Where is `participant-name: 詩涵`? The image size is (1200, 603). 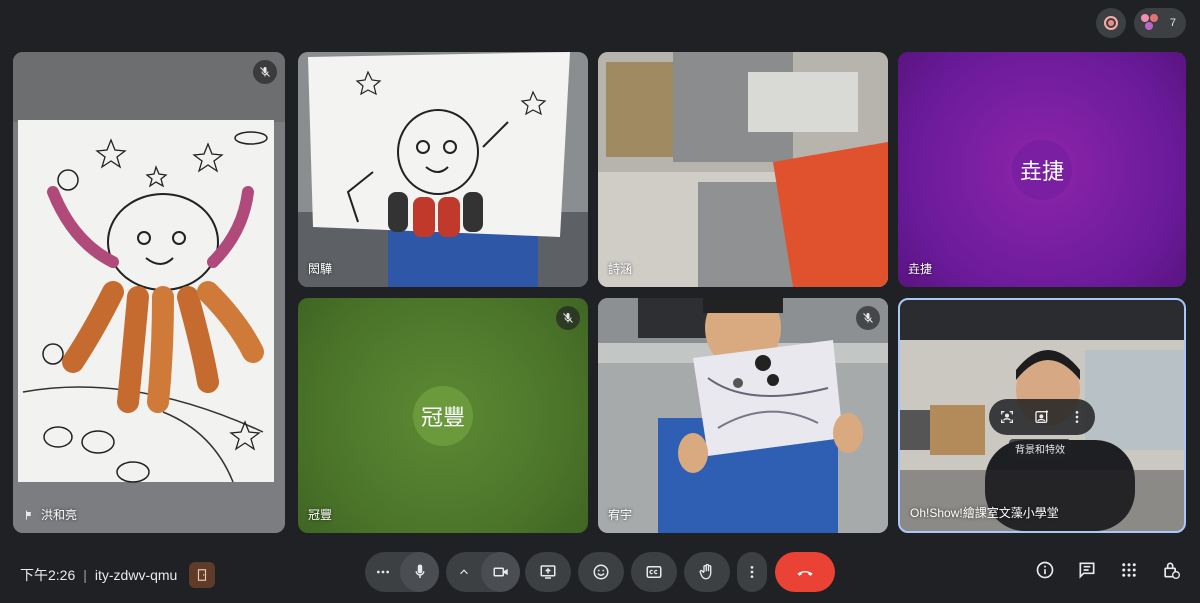 participant-name: 詩涵 is located at coordinates (620, 269).